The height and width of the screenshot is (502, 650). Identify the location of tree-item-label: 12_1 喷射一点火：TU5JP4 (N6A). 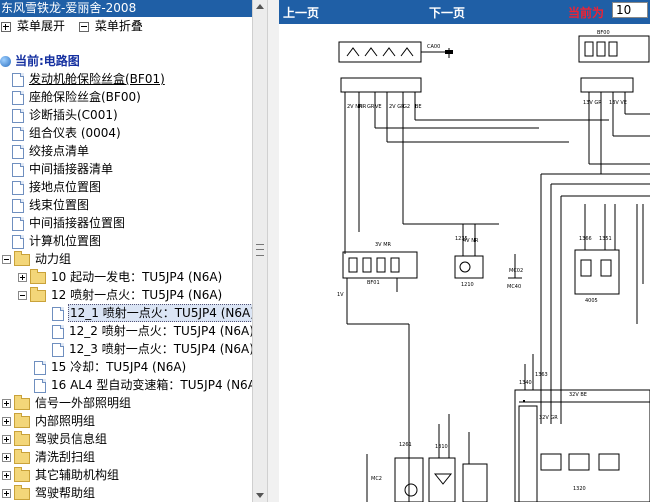
(160, 313).